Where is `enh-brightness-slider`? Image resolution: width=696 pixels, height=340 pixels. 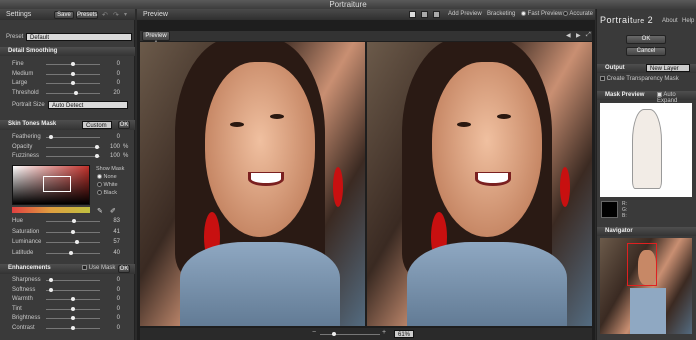 enh-brightness-slider is located at coordinates (73, 318).